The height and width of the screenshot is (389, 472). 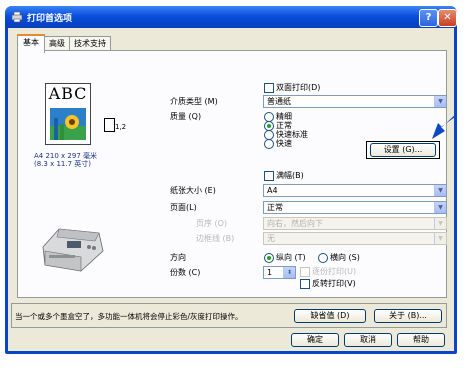 I want to click on paper-size-label: 纸张大小 (E), so click(x=193, y=190).